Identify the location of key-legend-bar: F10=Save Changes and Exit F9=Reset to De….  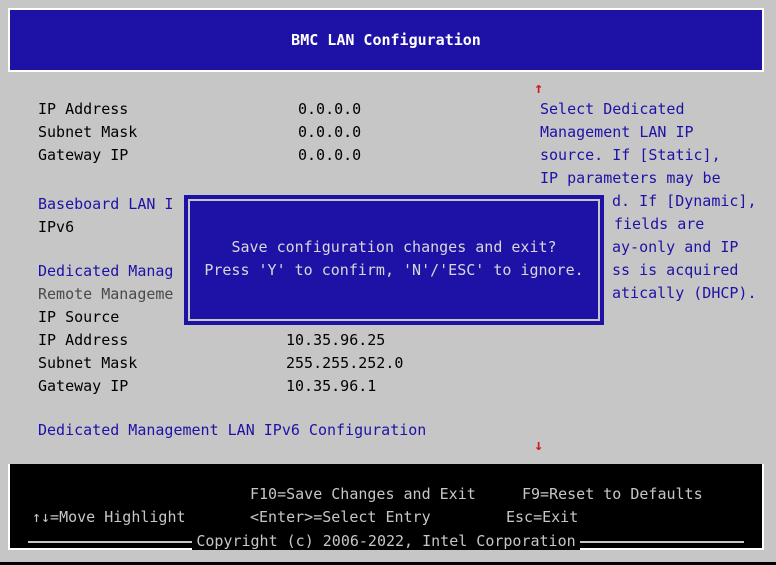
(386, 507).